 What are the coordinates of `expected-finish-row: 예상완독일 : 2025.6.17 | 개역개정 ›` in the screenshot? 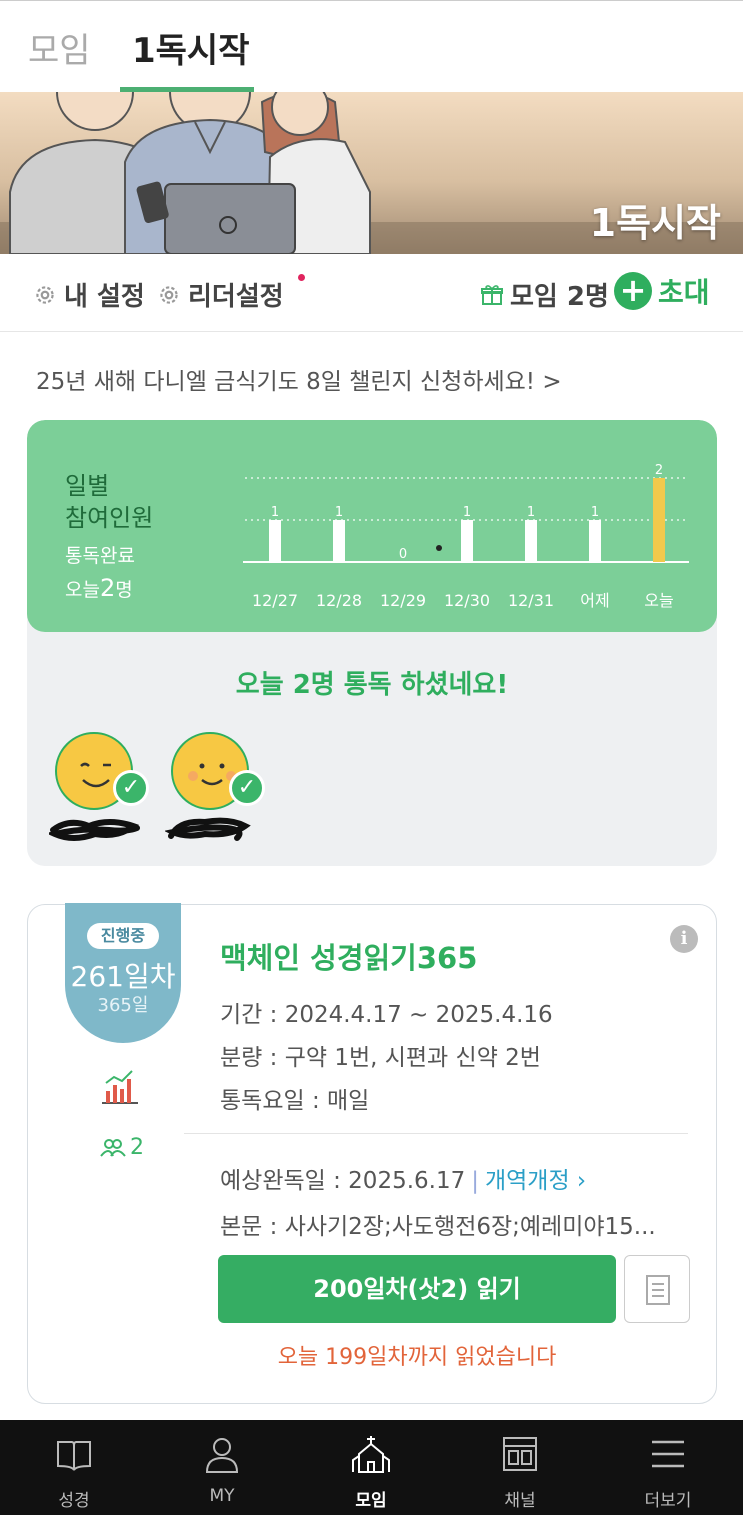 It's located at (403, 1181).